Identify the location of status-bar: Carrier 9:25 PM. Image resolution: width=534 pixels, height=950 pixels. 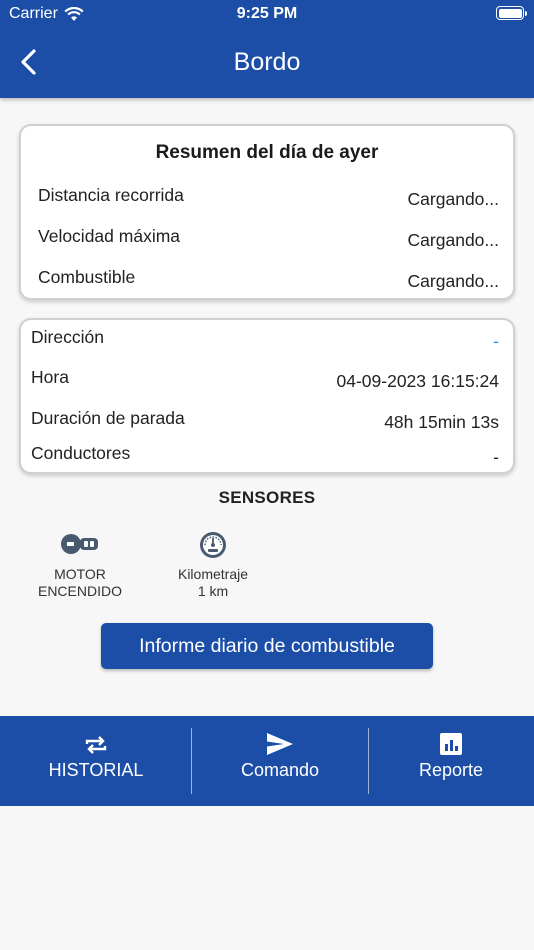
(267, 14).